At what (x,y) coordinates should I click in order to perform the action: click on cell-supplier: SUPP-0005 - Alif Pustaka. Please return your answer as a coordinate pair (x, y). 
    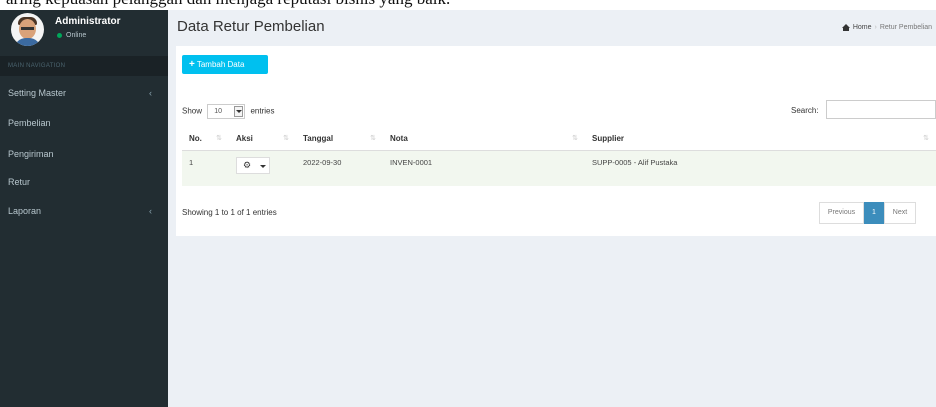
    Looking at the image, I should click on (760, 168).